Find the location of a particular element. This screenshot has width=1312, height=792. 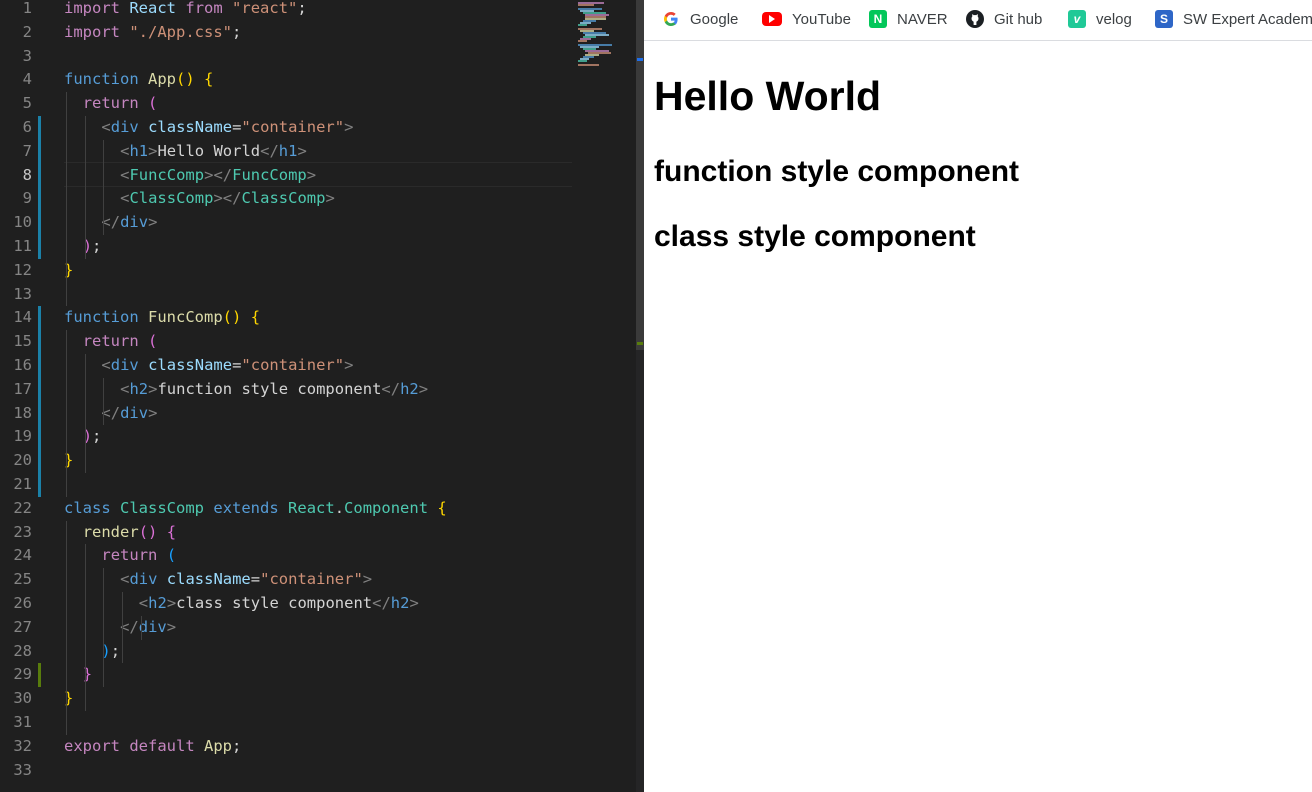

bookmark-label: velog is located at coordinates (1114, 19).